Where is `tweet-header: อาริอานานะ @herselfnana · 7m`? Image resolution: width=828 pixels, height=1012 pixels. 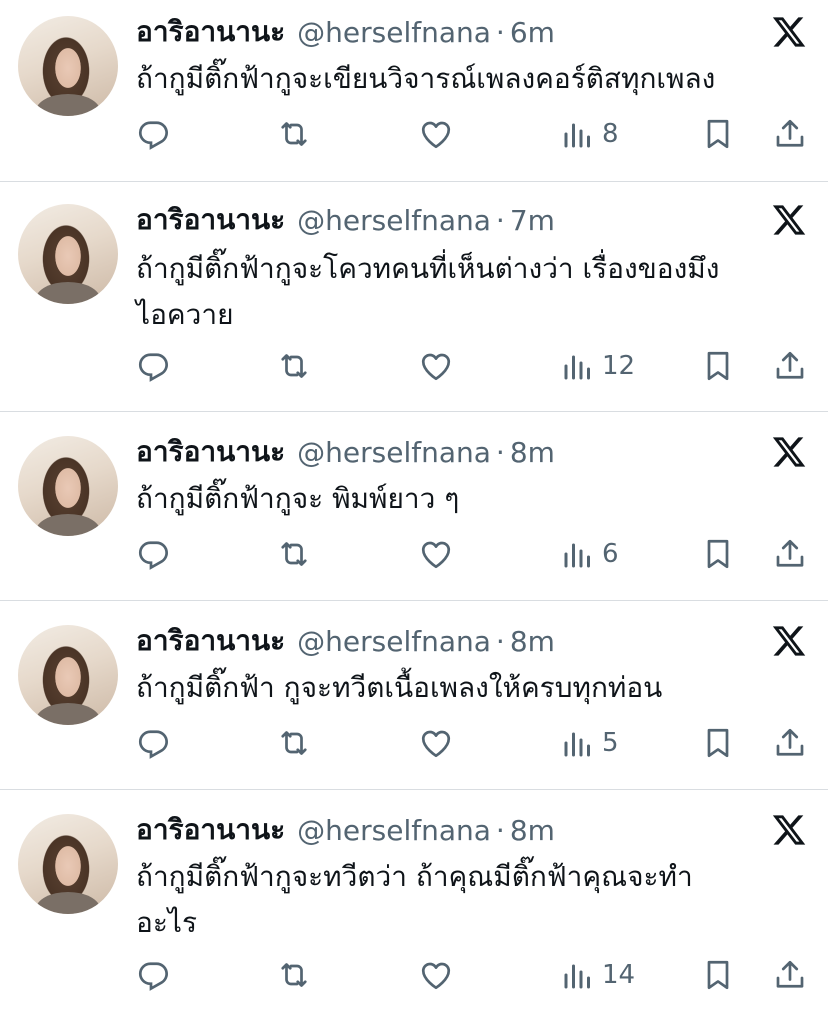
tweet-header: อาริอานานะ @herselfnana · 7m is located at coordinates (345, 220).